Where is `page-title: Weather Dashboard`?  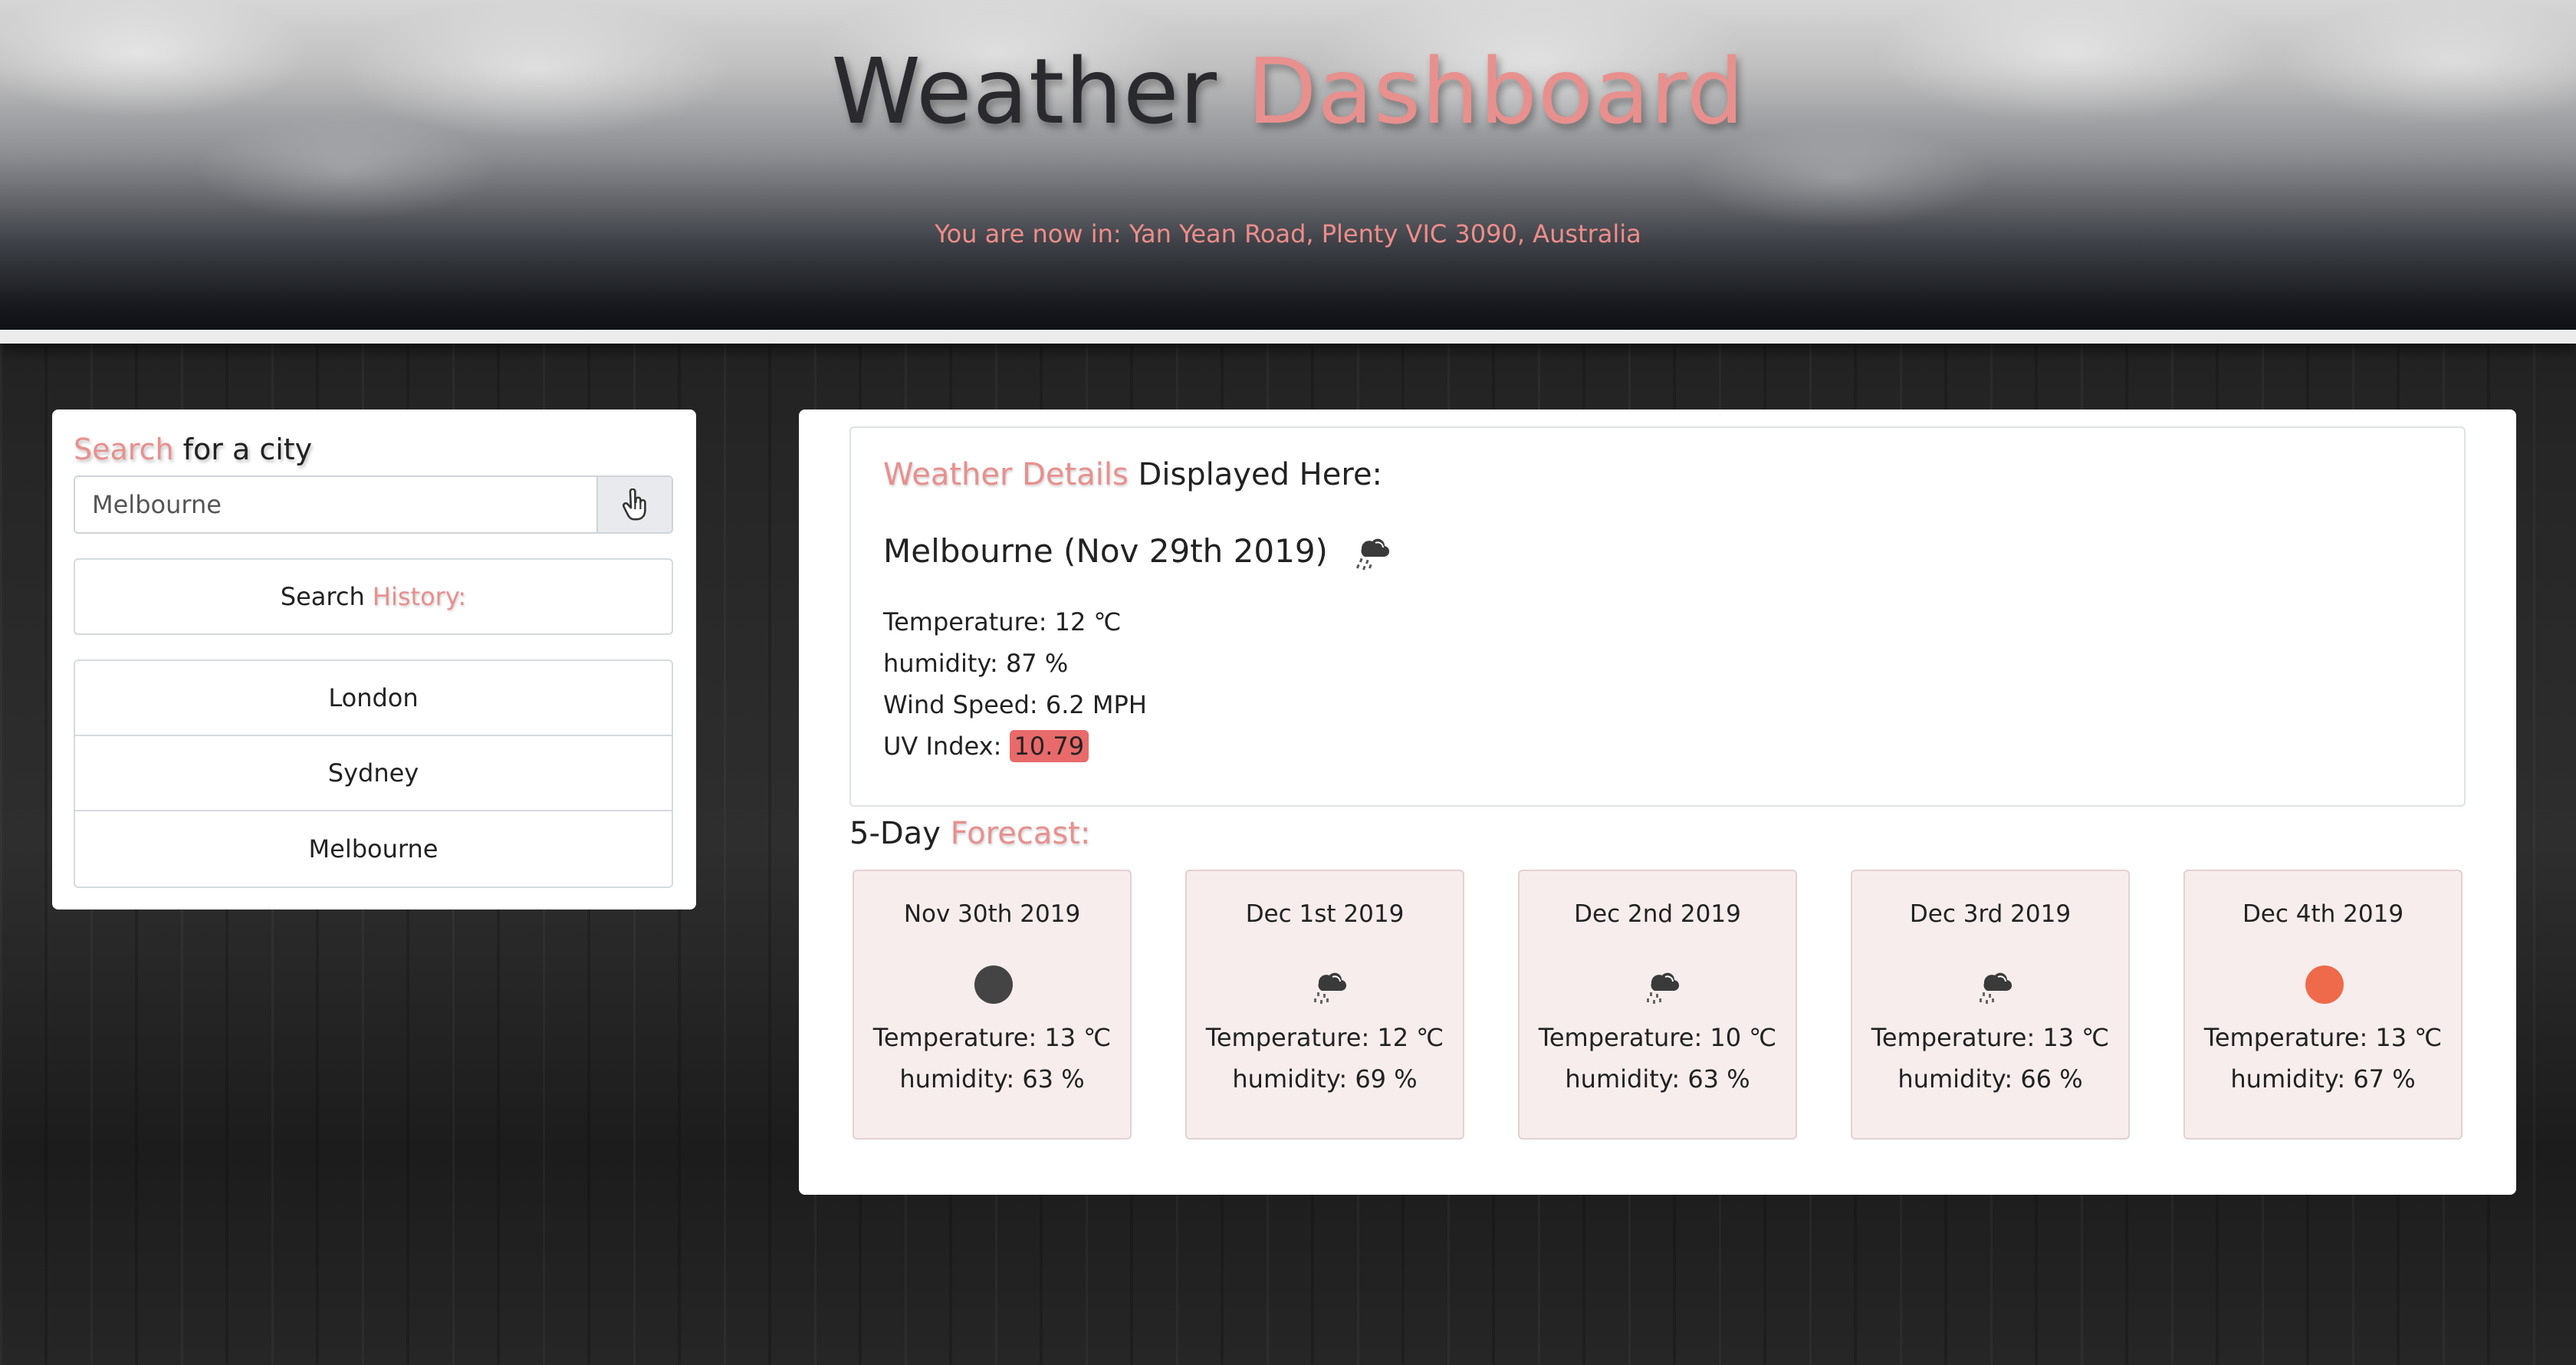 page-title: Weather Dashboard is located at coordinates (1288, 91).